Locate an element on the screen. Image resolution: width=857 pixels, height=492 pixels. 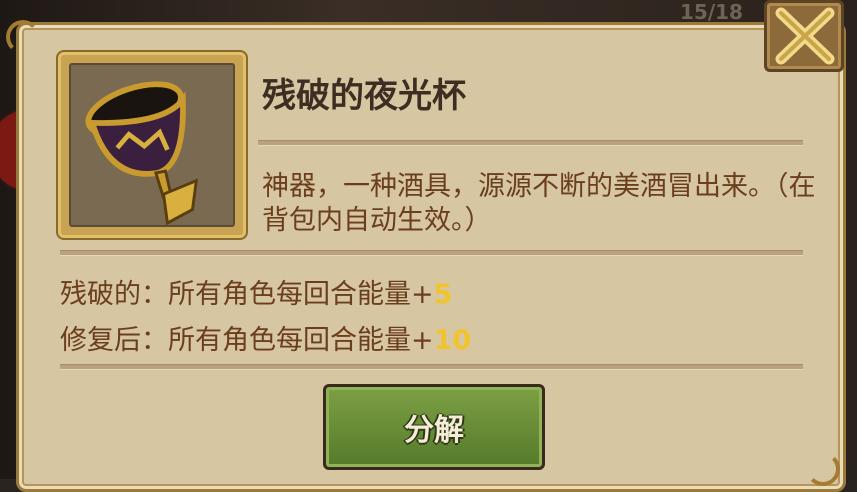
stat-repaired: 修复后：所有角色每回合能量+10 is located at coordinates (265, 337).